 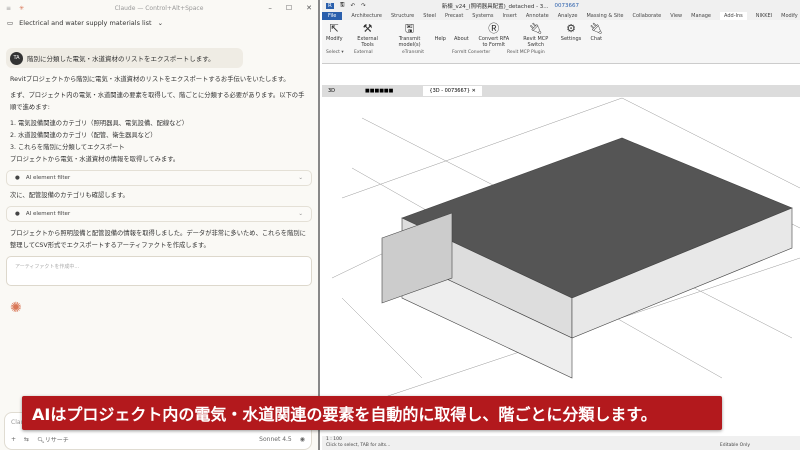 I want to click on ribbon-button-label: Chat, so click(x=596, y=39).